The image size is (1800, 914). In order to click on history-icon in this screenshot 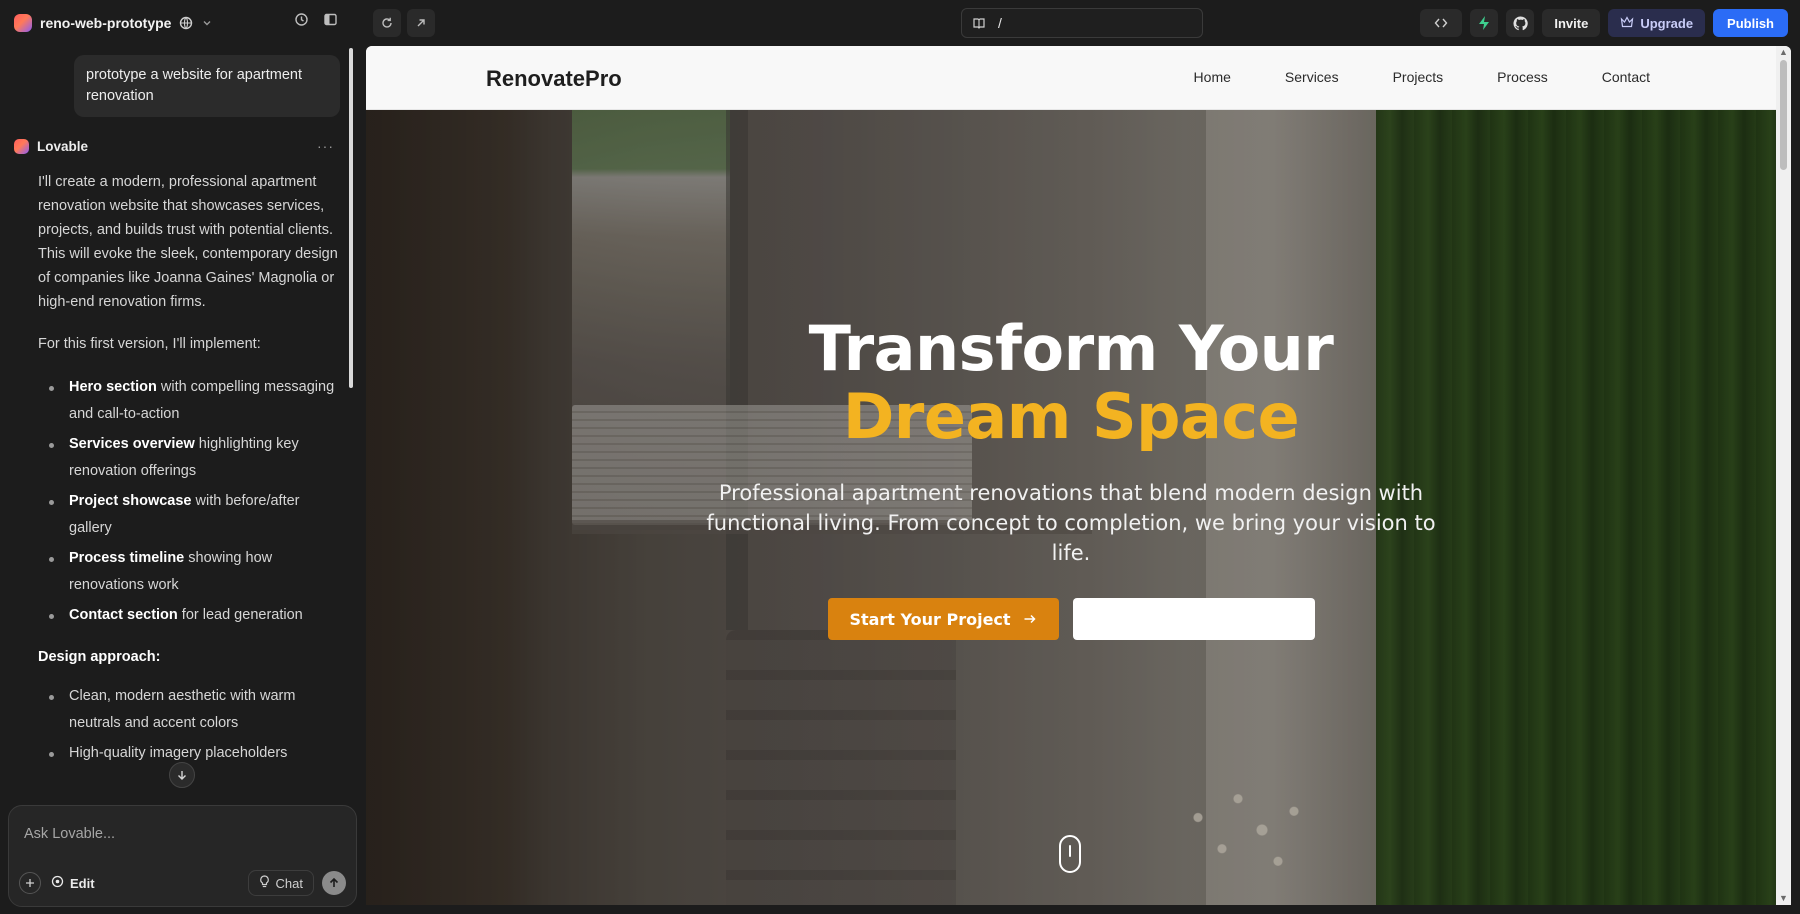, I will do `click(301, 19)`.